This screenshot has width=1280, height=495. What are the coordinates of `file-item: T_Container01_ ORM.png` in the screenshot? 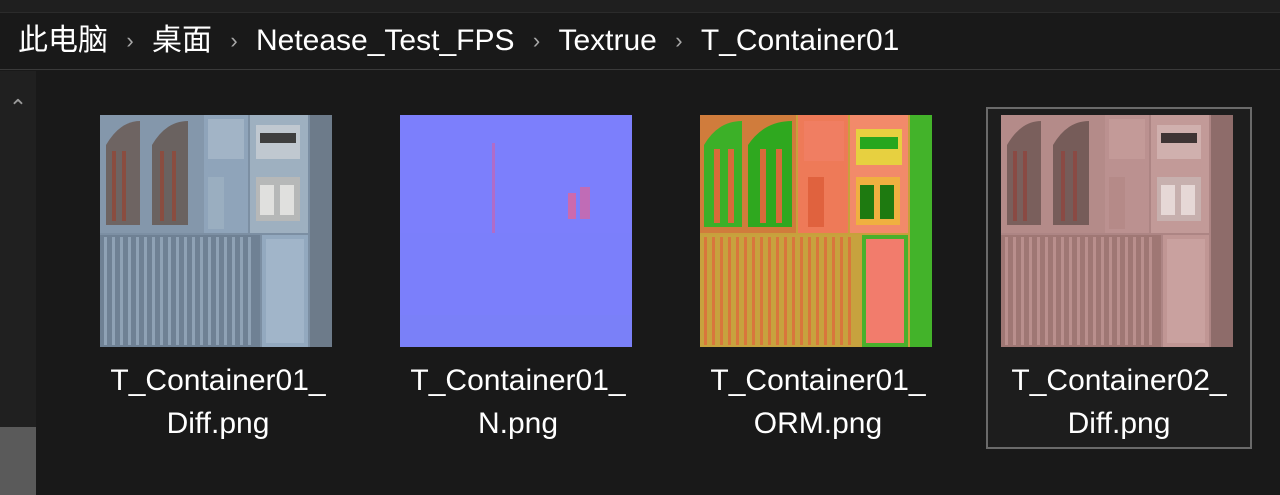 It's located at (818, 278).